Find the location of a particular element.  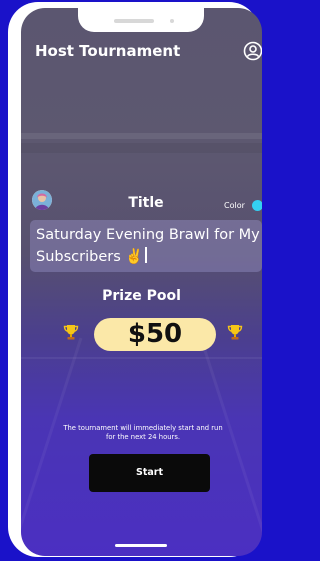

start-button: Start is located at coordinates (149, 473).